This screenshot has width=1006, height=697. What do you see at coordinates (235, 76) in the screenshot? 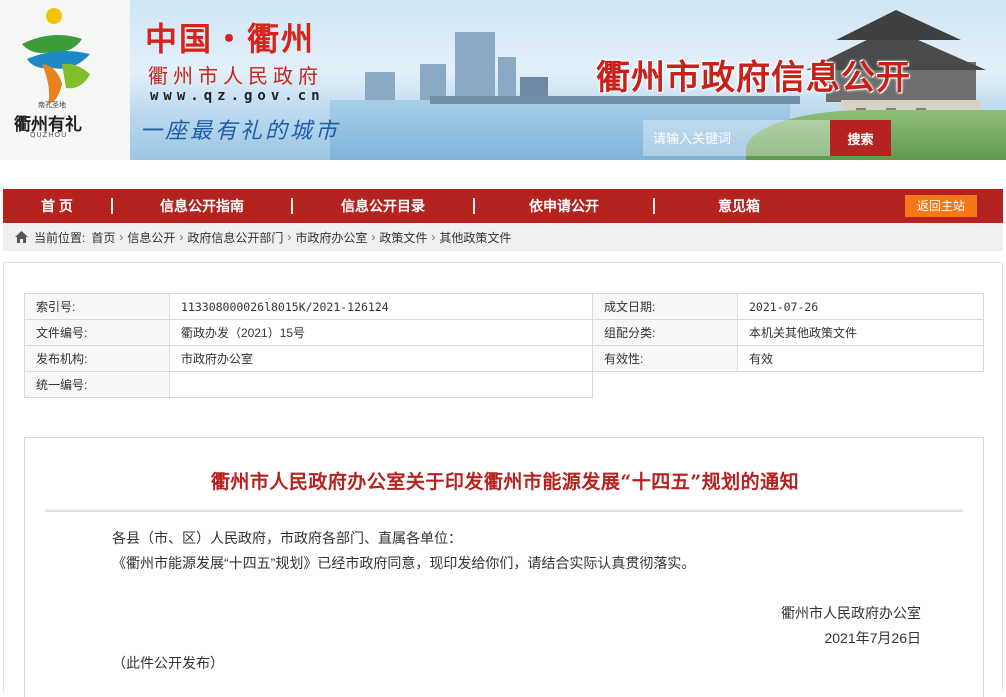
I see `government-name: 衢州市人民政府` at bounding box center [235, 76].